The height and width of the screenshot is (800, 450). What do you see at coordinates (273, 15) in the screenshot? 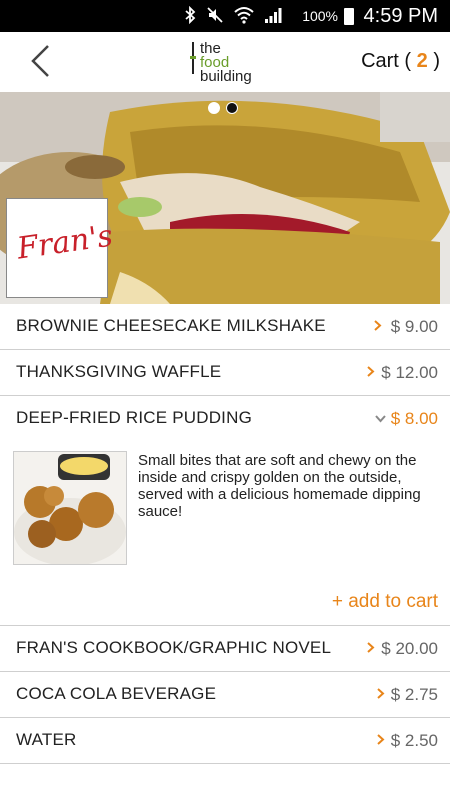
I see `signal-icon` at bounding box center [273, 15].